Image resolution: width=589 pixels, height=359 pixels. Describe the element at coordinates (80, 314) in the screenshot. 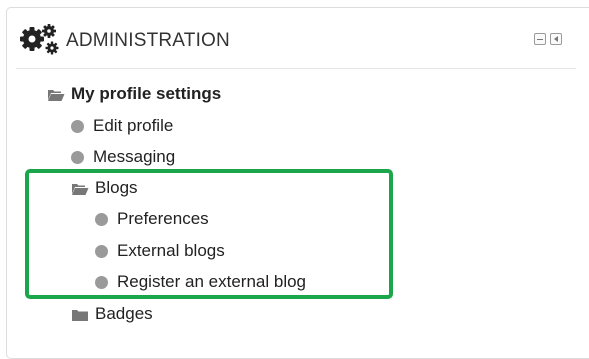

I see `folder-closed-icon` at that location.